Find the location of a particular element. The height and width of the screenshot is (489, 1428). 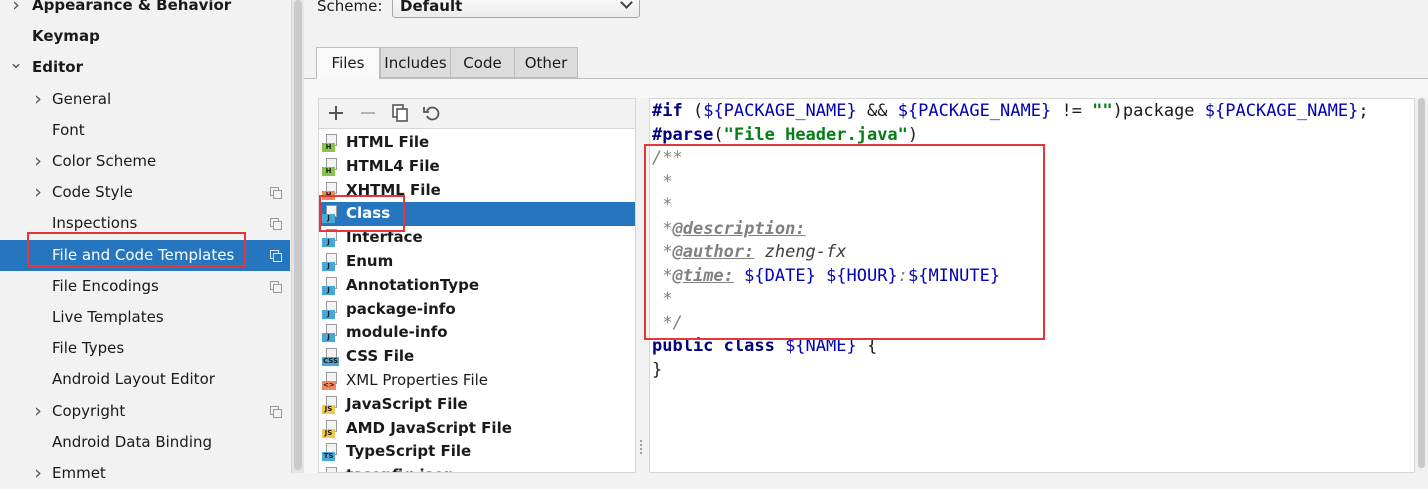

sidebar-item-editor: ⌄ Editor is located at coordinates (145, 67).